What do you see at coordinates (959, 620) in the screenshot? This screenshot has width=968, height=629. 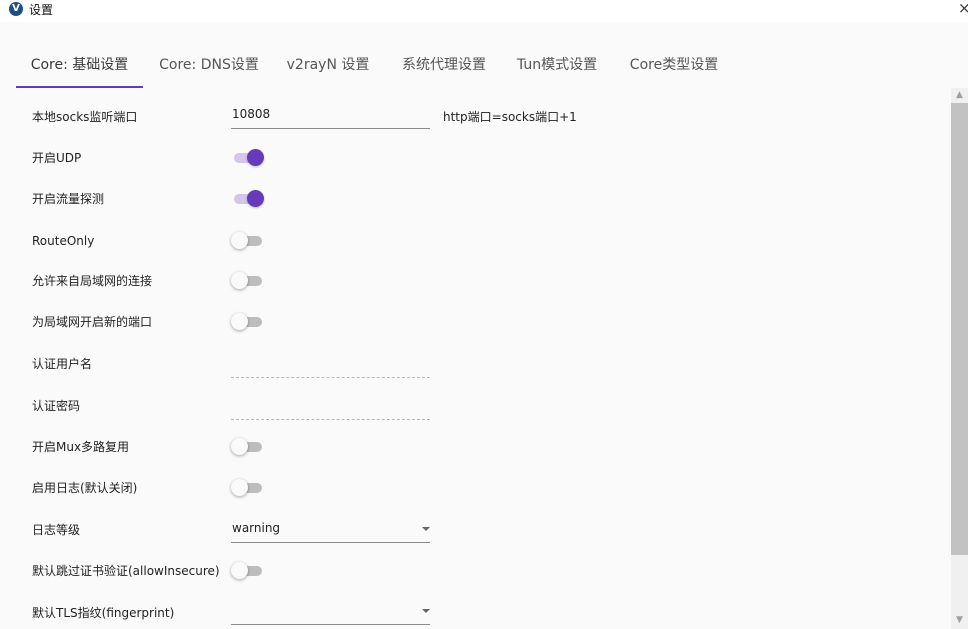 I see `scroll-down-icon: ▼` at bounding box center [959, 620].